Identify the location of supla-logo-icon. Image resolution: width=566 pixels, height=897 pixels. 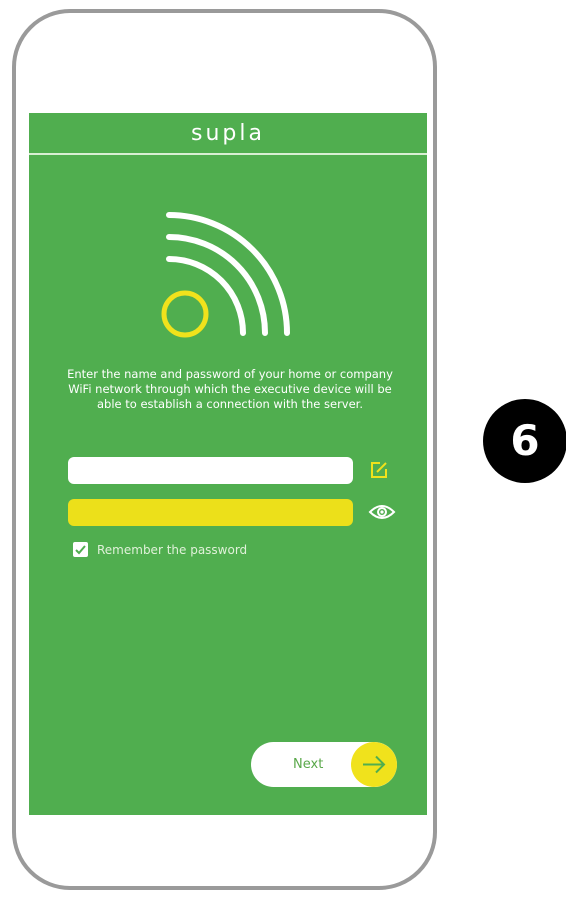
(225, 275).